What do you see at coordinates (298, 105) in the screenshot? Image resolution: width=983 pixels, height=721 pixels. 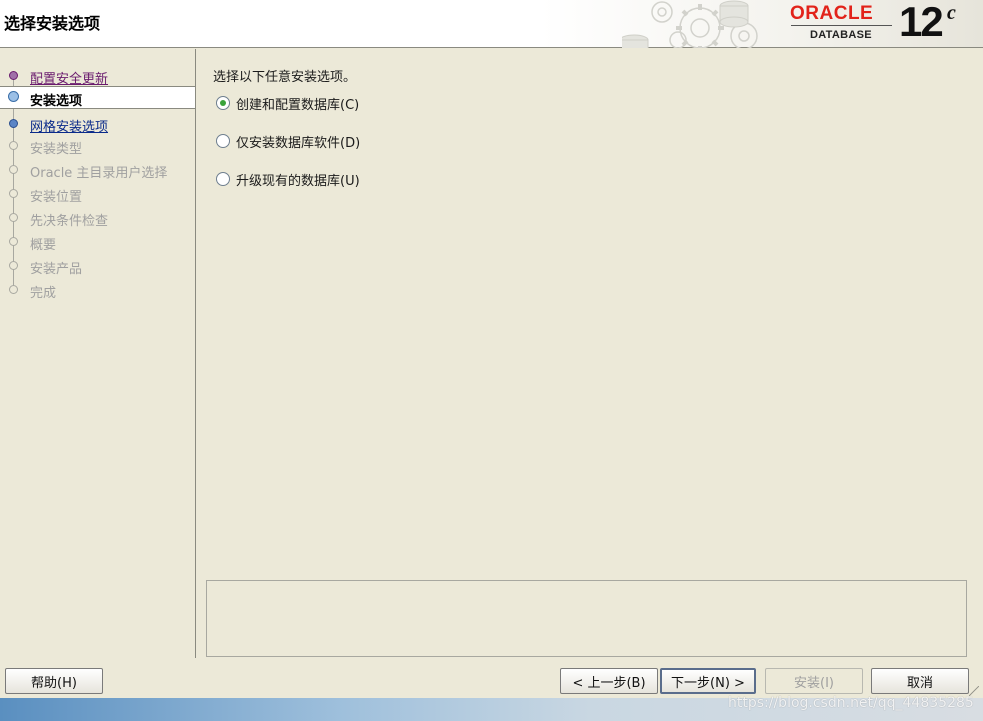 I see `radio-label: 创建和配置数据库(C)` at bounding box center [298, 105].